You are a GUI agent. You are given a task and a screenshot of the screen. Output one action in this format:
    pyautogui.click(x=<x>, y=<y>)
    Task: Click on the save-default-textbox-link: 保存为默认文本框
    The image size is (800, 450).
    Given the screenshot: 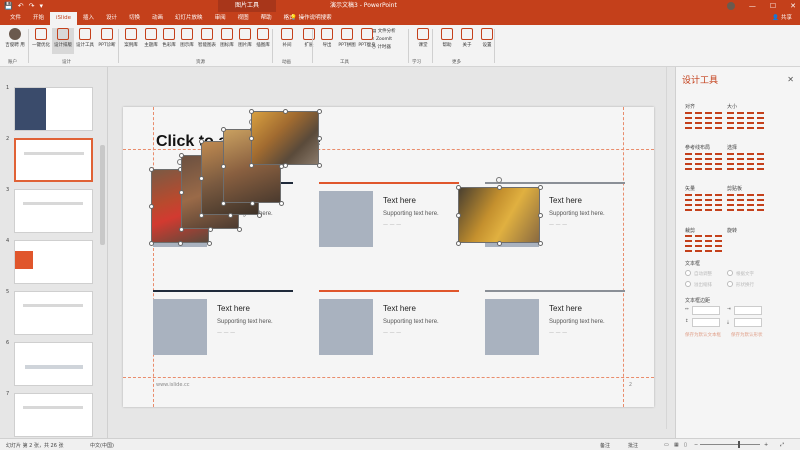 What is the action you would take?
    pyautogui.click(x=703, y=335)
    